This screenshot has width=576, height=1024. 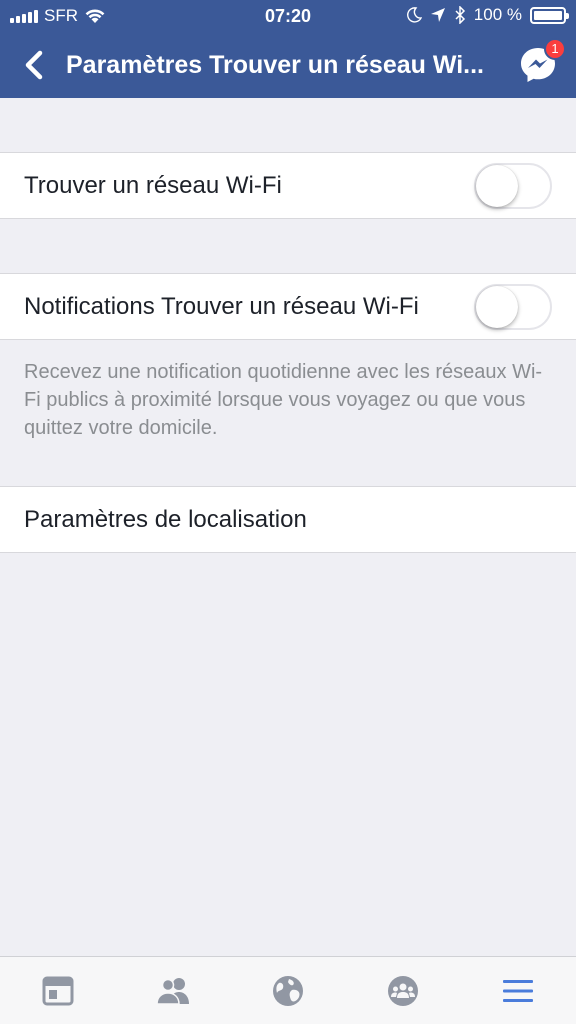 I want to click on notification-badge: 1, so click(x=555, y=49).